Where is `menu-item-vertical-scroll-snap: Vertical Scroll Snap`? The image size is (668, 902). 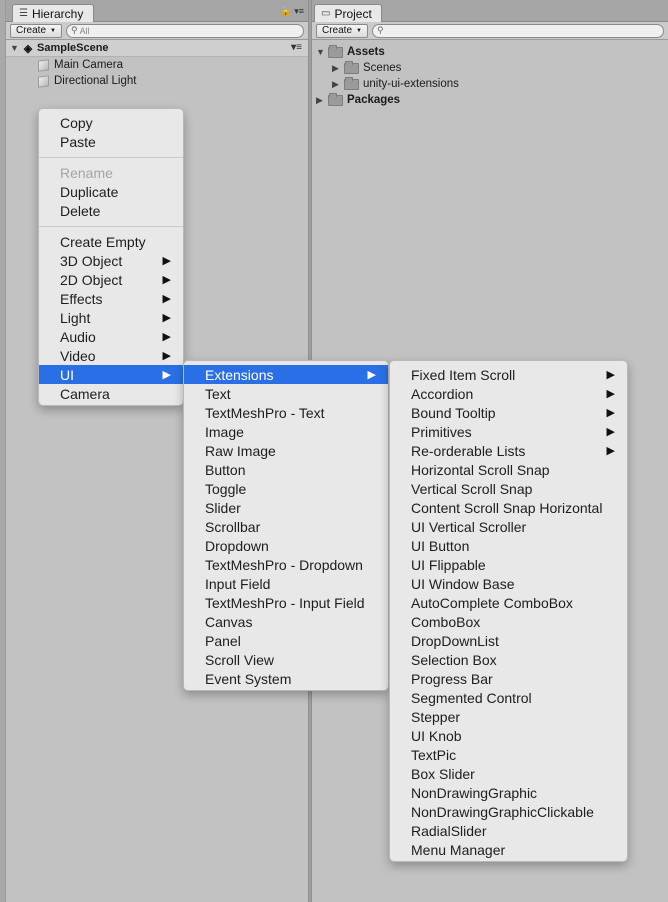 menu-item-vertical-scroll-snap: Vertical Scroll Snap is located at coordinates (508, 488).